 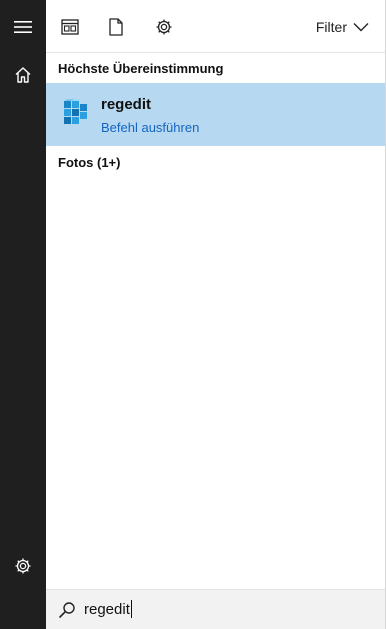 What do you see at coordinates (131, 609) in the screenshot?
I see `text-cursor` at bounding box center [131, 609].